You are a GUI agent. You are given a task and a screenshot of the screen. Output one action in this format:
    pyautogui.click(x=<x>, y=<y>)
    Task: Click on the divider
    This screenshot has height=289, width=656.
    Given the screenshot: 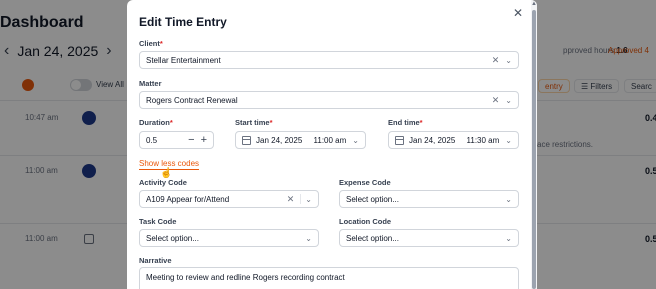 What is the action you would take?
    pyautogui.click(x=301, y=199)
    